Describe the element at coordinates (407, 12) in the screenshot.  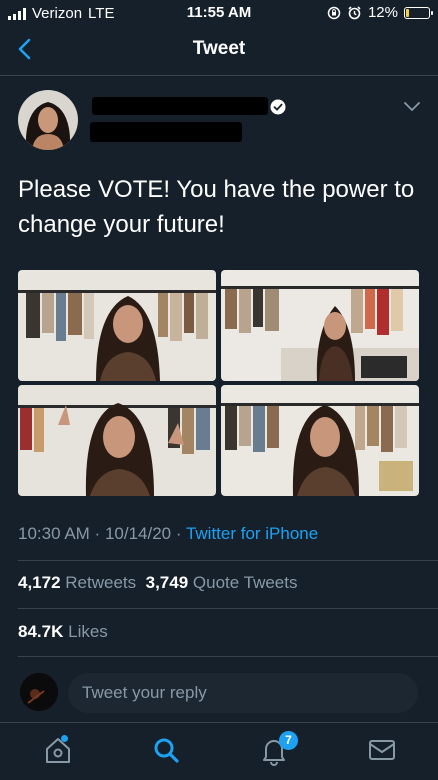
I see `battery-fill` at that location.